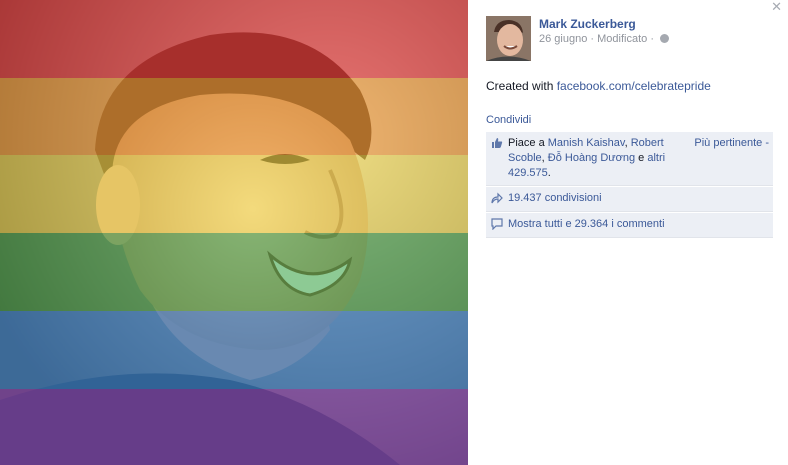 This screenshot has height=465, width=788. I want to click on share-action-link: Condividi, so click(508, 120).